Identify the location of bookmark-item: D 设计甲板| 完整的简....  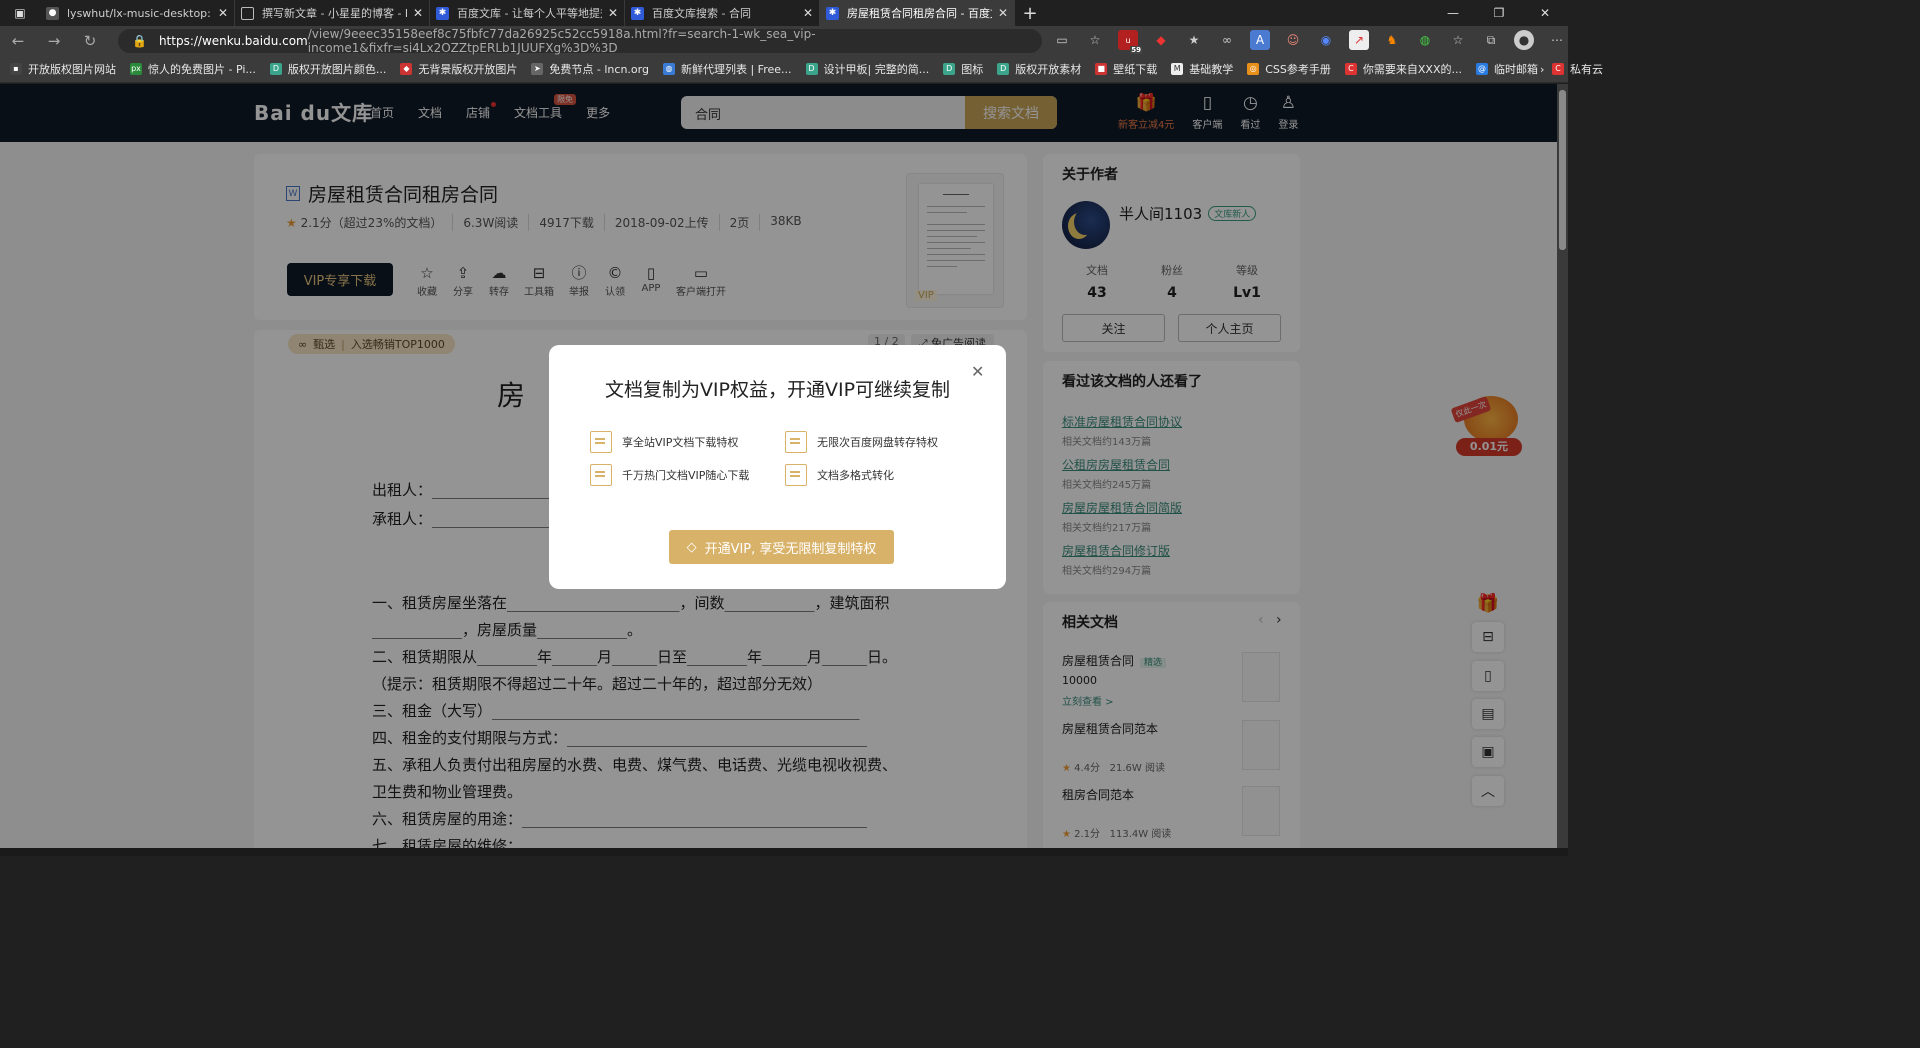
(867, 69).